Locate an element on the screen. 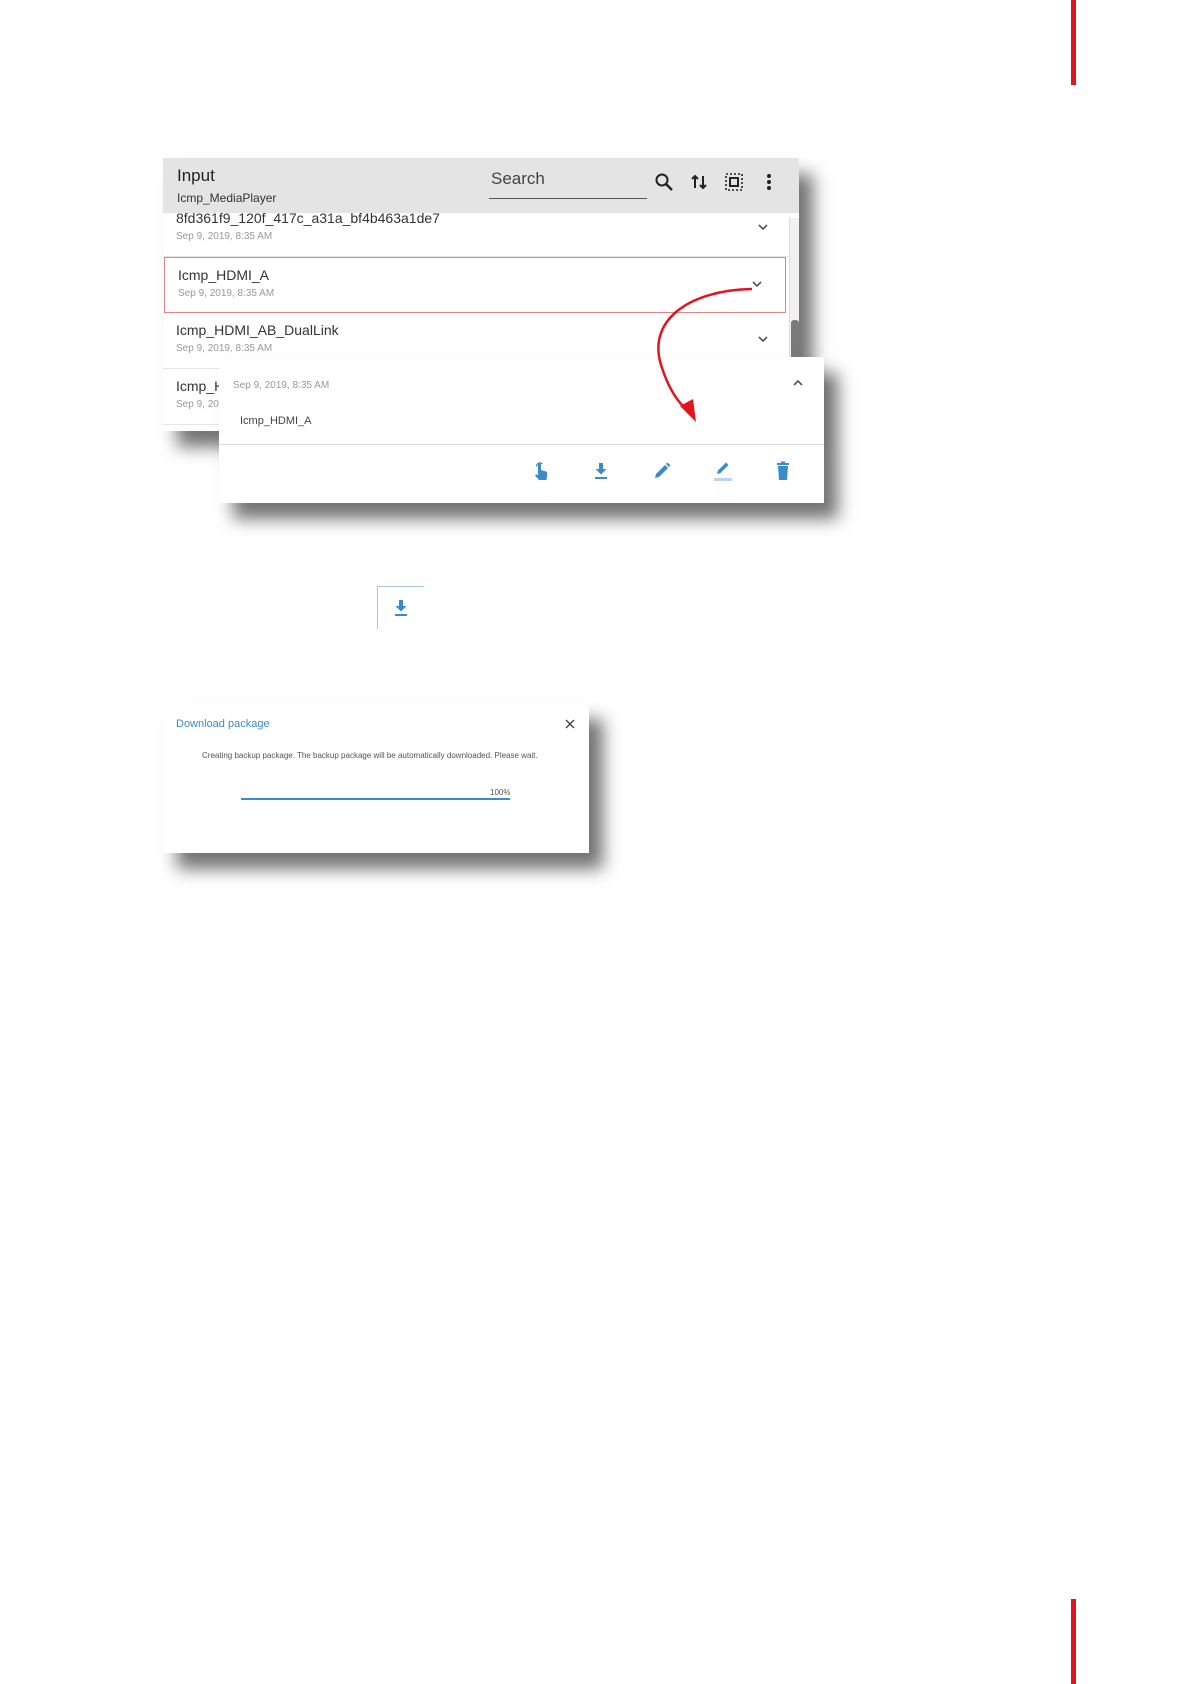  divider is located at coordinates (521, 444).